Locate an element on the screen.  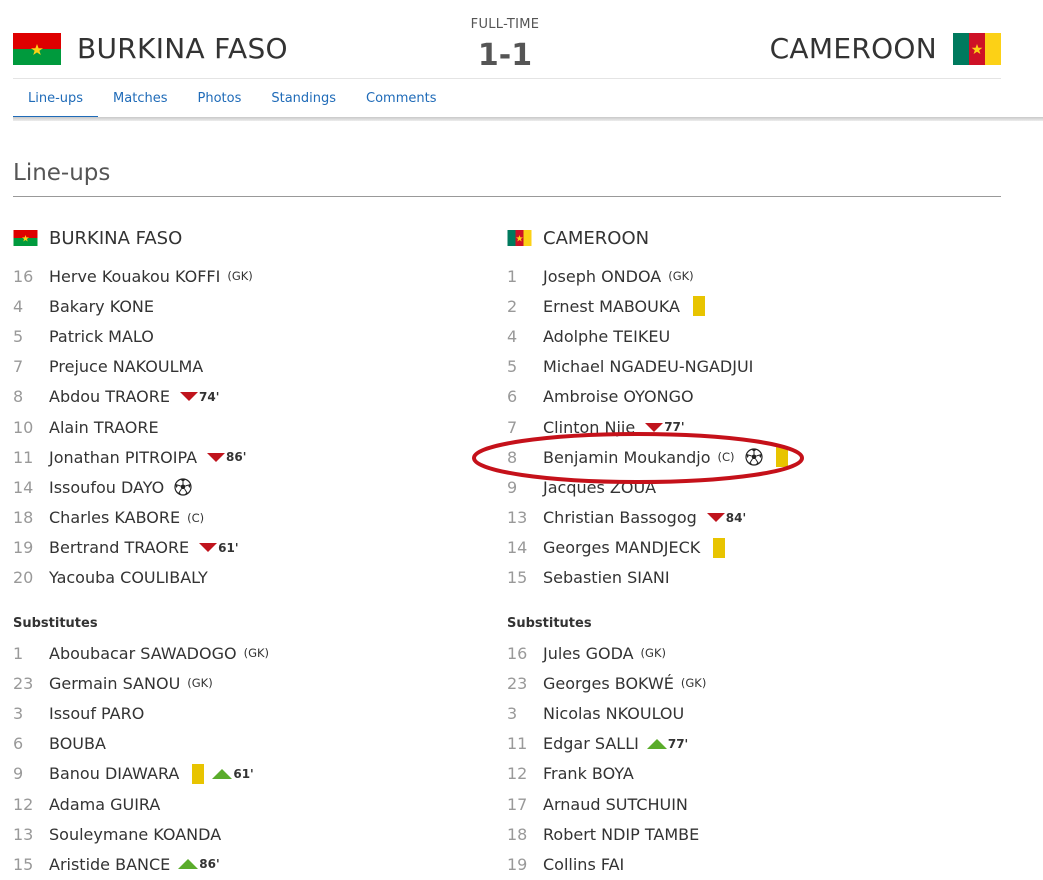
player-number: 18 is located at coordinates (517, 834).